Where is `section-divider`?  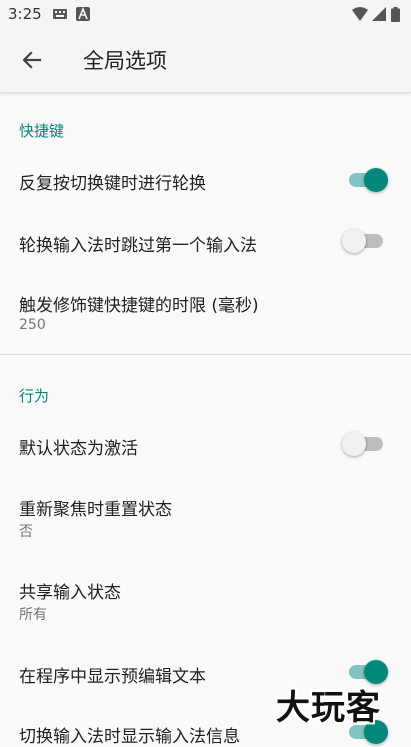 section-divider is located at coordinates (205, 354).